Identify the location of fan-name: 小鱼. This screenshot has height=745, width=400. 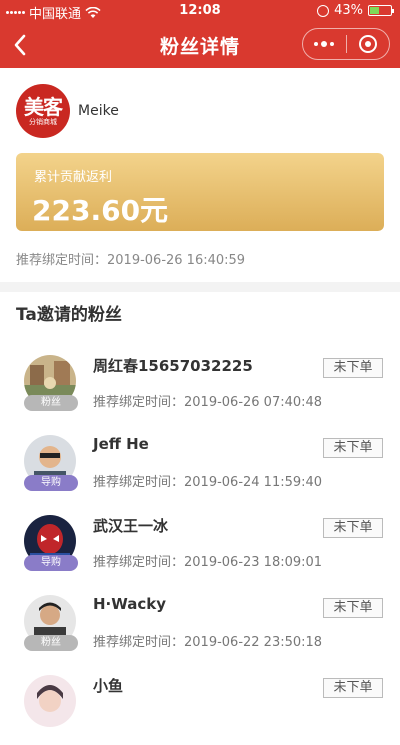
(108, 686).